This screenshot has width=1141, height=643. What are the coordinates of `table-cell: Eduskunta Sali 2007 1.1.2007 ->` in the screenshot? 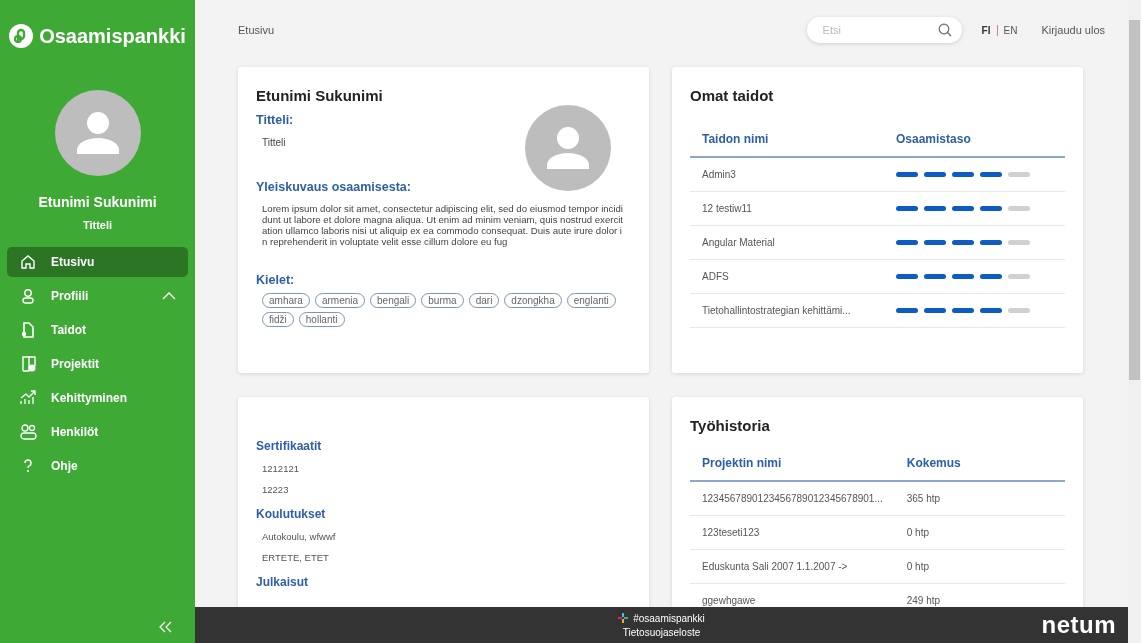 It's located at (792, 566).